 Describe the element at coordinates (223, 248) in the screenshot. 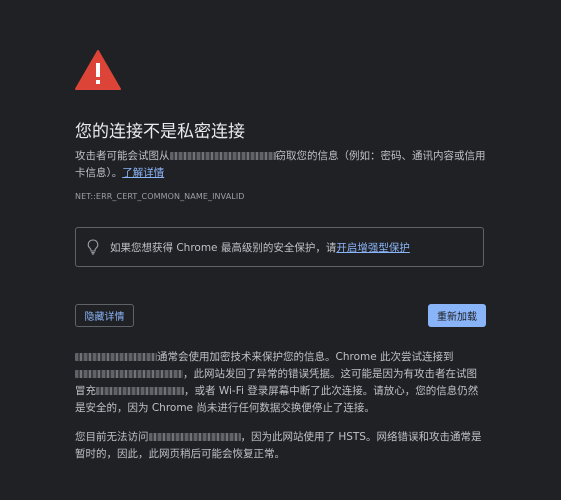

I see `protection-prompt: 如果您想获得 Chrome 最高级别的安全保护，请` at that location.